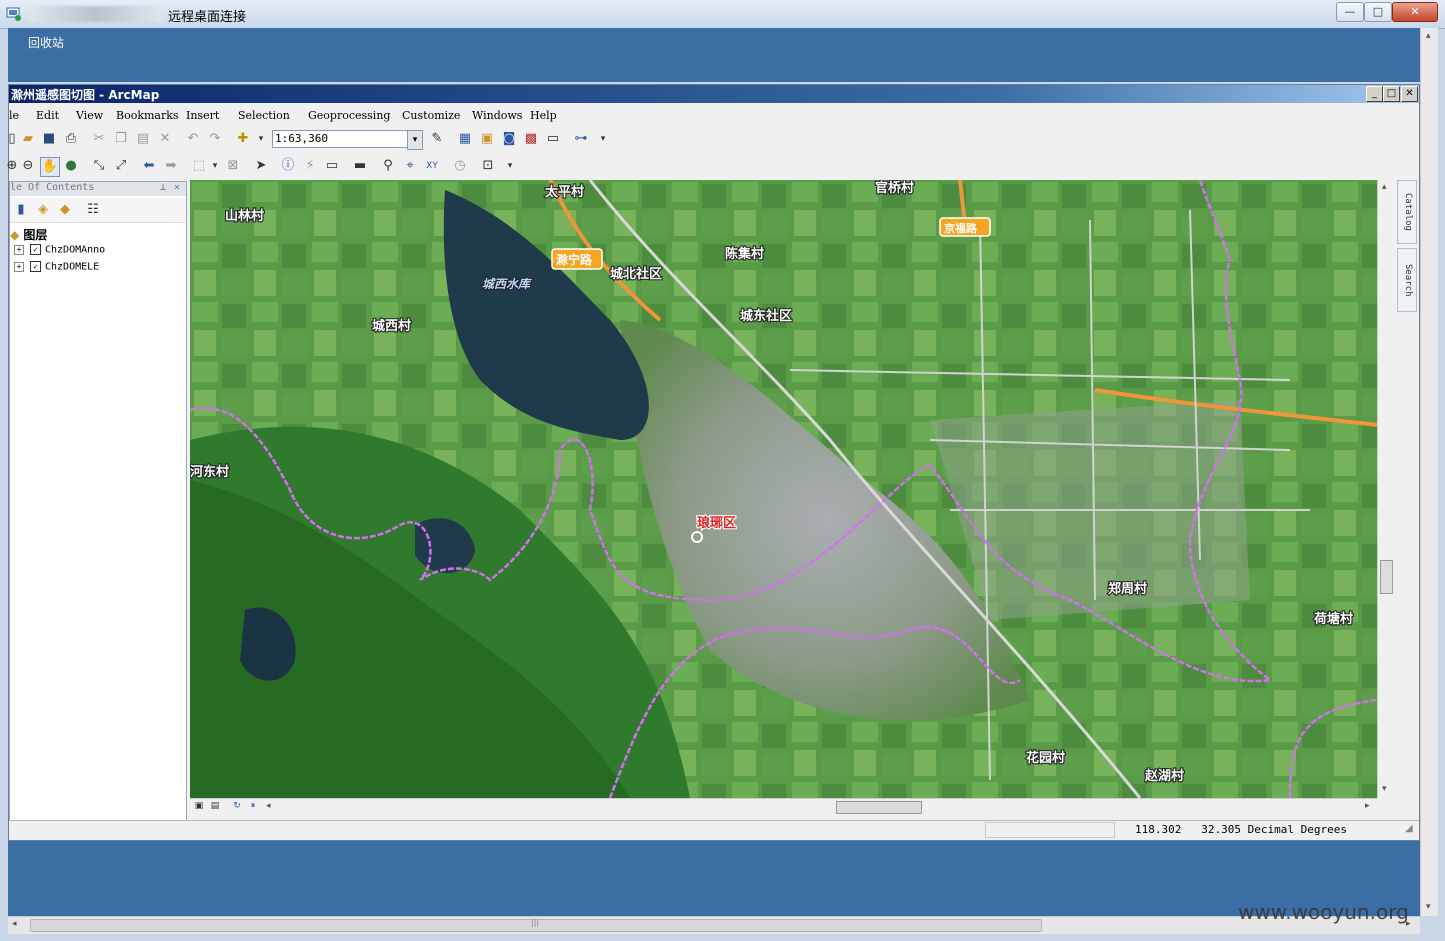 This screenshot has width=1445, height=941. What do you see at coordinates (253, 806) in the screenshot?
I see `pause-drawing-icon: ⏸` at bounding box center [253, 806].